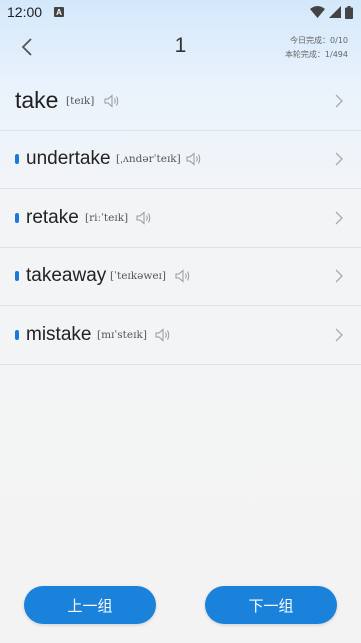 The height and width of the screenshot is (643, 361). Describe the element at coordinates (349, 12) in the screenshot. I see `battery-icon` at that location.